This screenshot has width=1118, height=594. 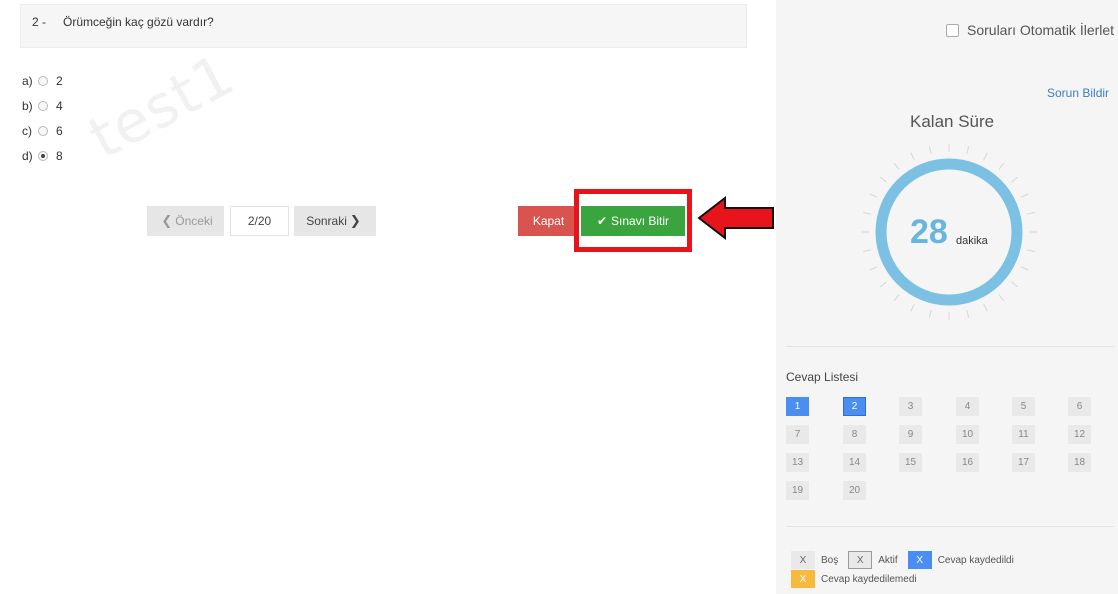 What do you see at coordinates (27, 80) in the screenshot?
I see `option-letter: a)` at bounding box center [27, 80].